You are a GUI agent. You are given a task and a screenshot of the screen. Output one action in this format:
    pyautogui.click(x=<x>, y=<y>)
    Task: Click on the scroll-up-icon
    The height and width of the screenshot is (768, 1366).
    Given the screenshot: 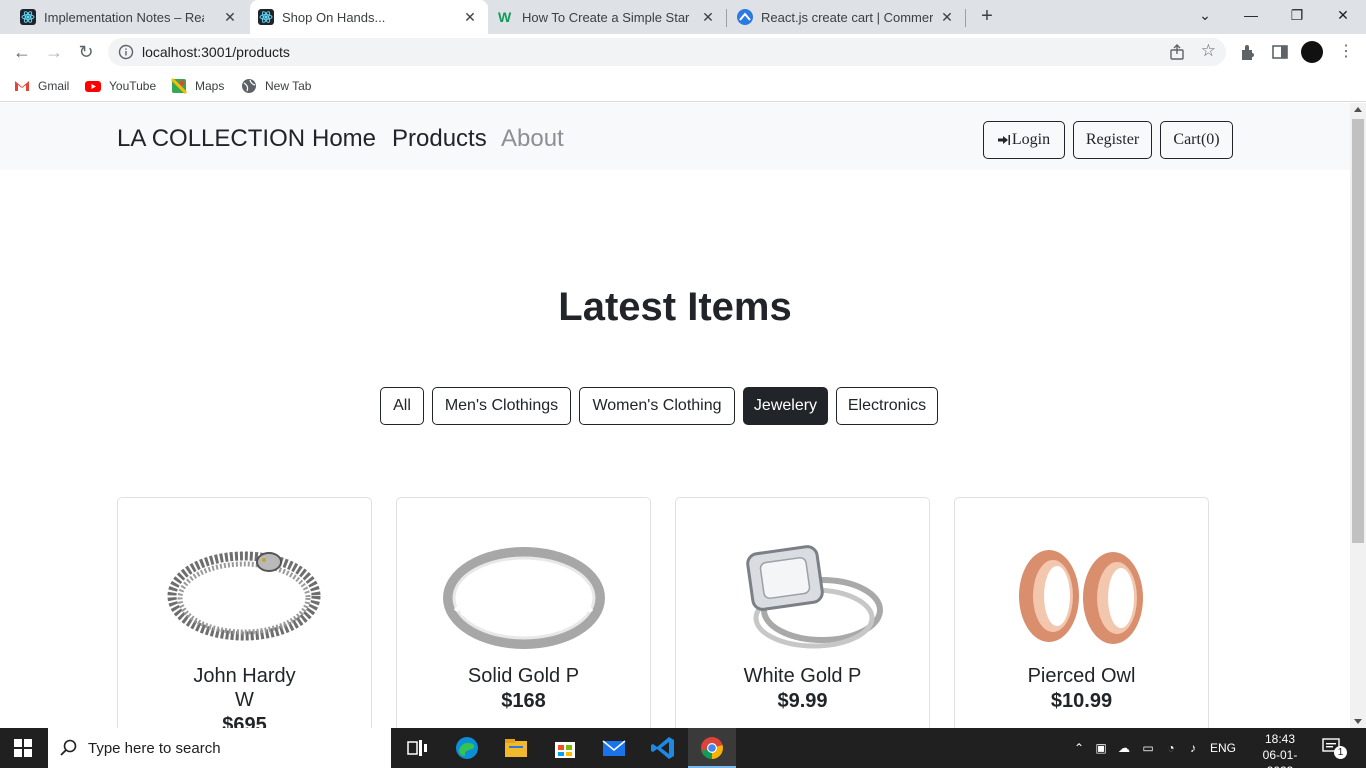 What is the action you would take?
    pyautogui.click(x=1358, y=109)
    